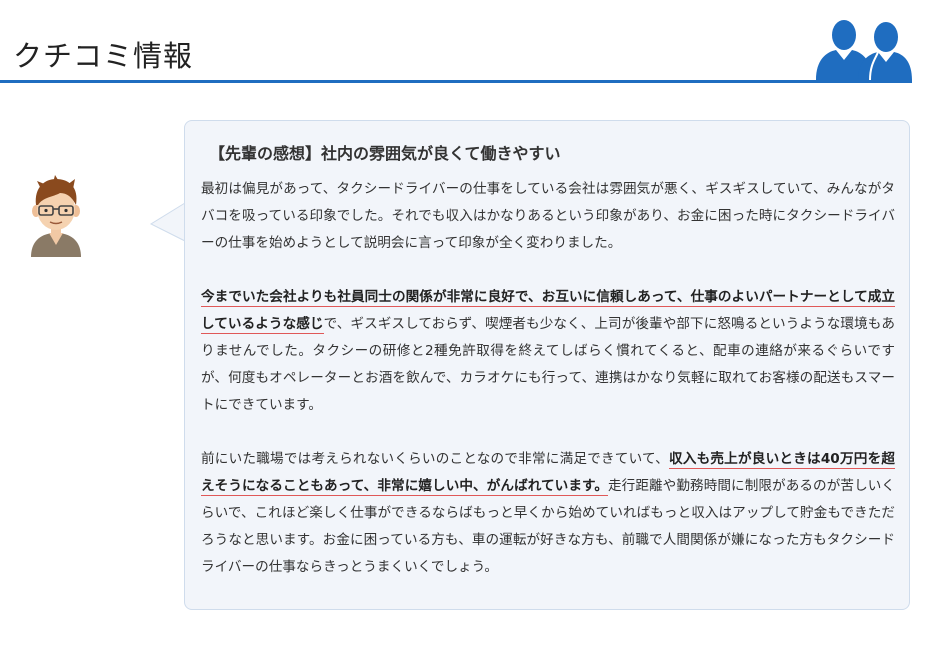 Image resolution: width=932 pixels, height=647 pixels. I want to click on section-header: クチコミ情報, so click(456, 41).